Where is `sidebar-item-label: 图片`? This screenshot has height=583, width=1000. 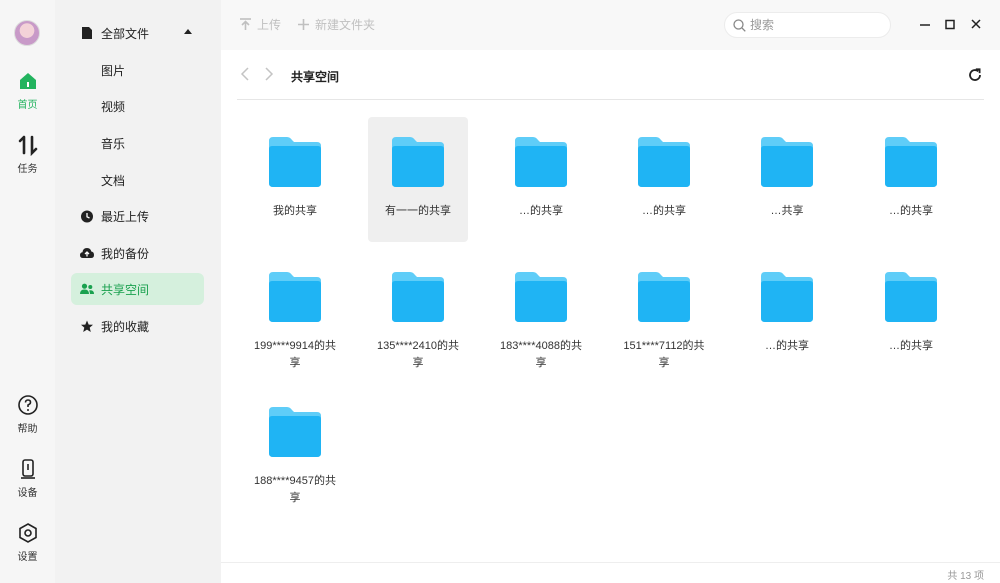
sidebar-item-label: 图片 is located at coordinates (113, 70).